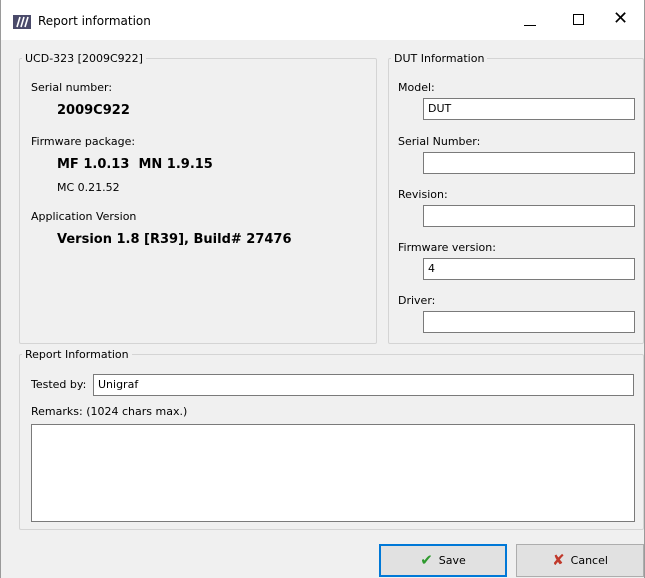 This screenshot has width=645, height=578. I want to click on title-bar: Report information ✕, so click(322, 20).